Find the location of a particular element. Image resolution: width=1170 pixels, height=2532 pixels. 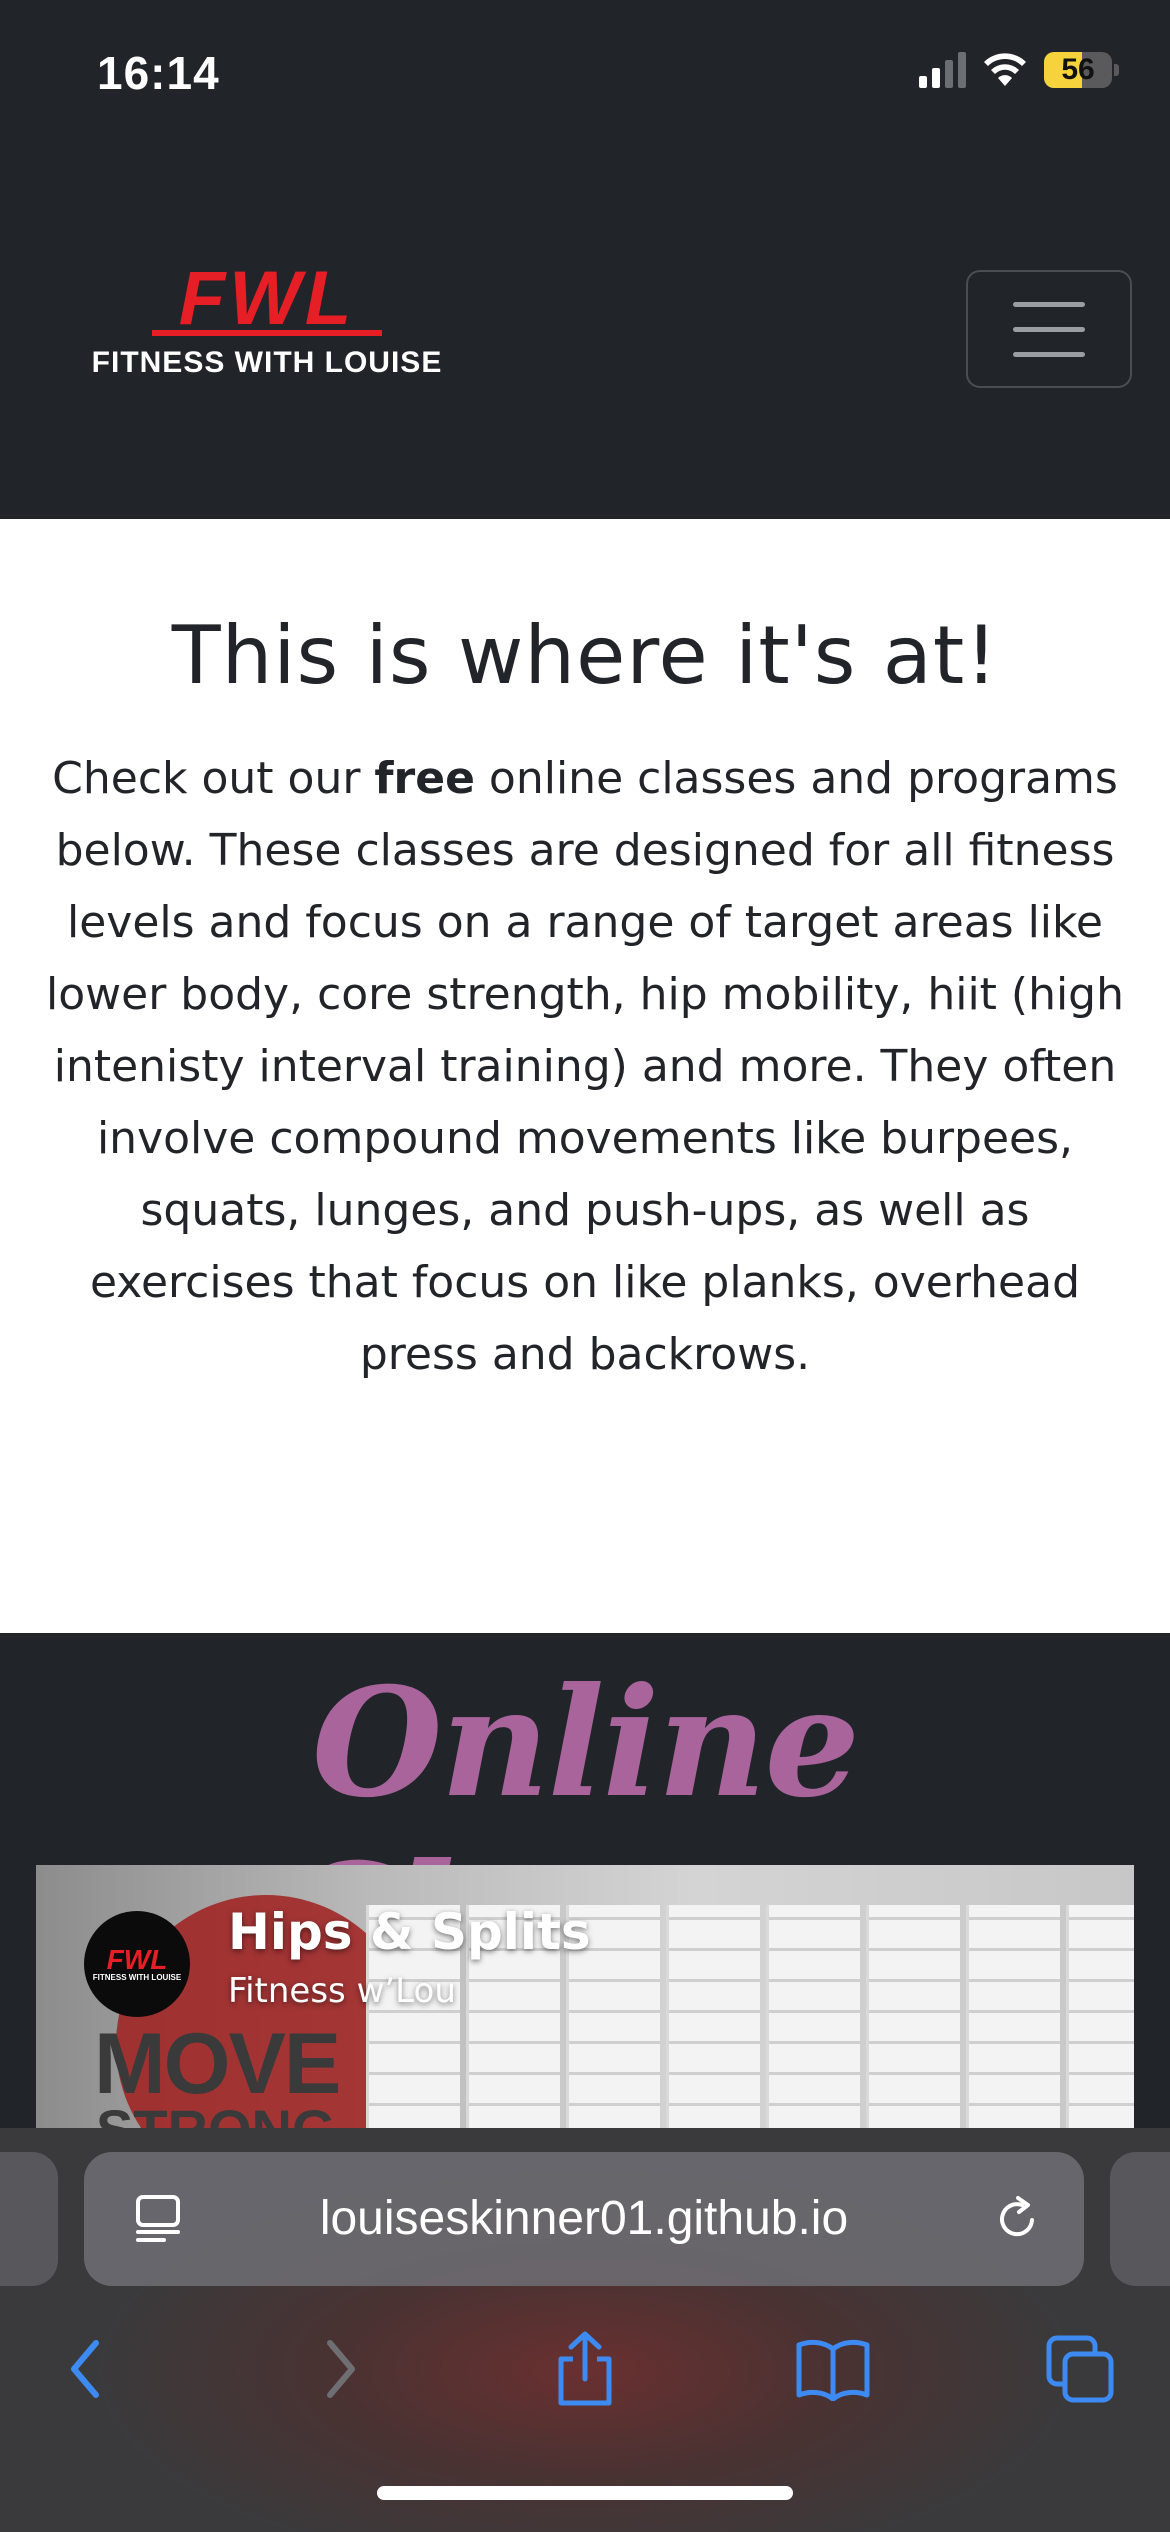

logo-mark: FWL is located at coordinates (267, 298).